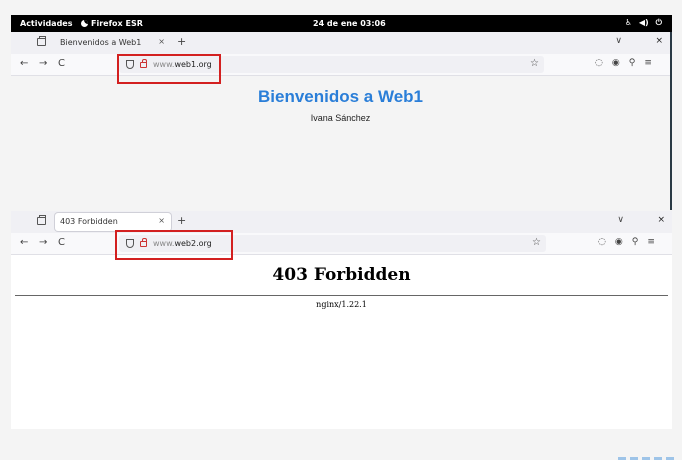  I want to click on url-bar: www.web1.org ☆, so click(331, 64).